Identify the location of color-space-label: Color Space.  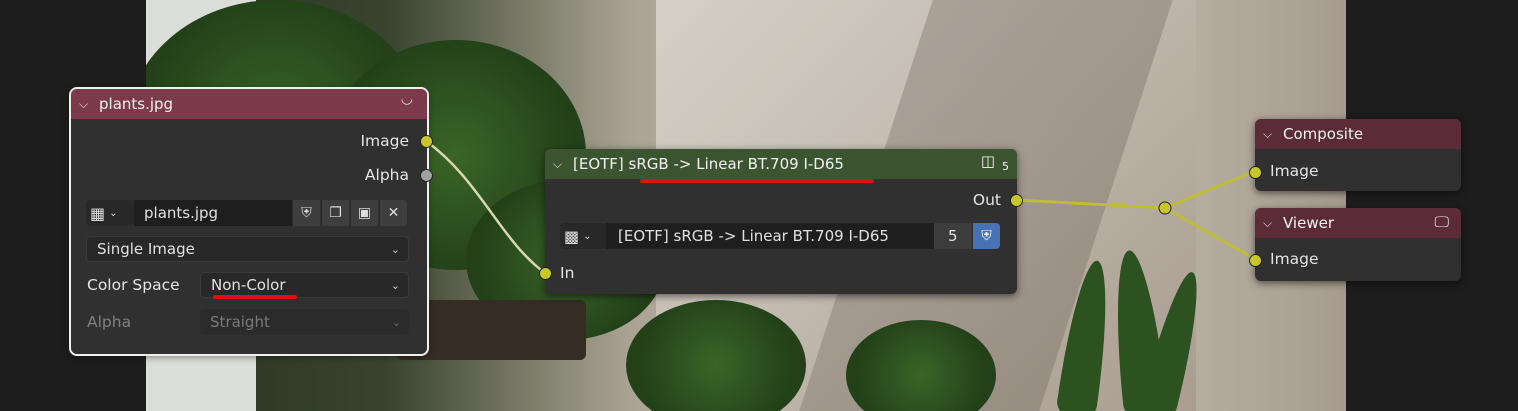
(133, 285).